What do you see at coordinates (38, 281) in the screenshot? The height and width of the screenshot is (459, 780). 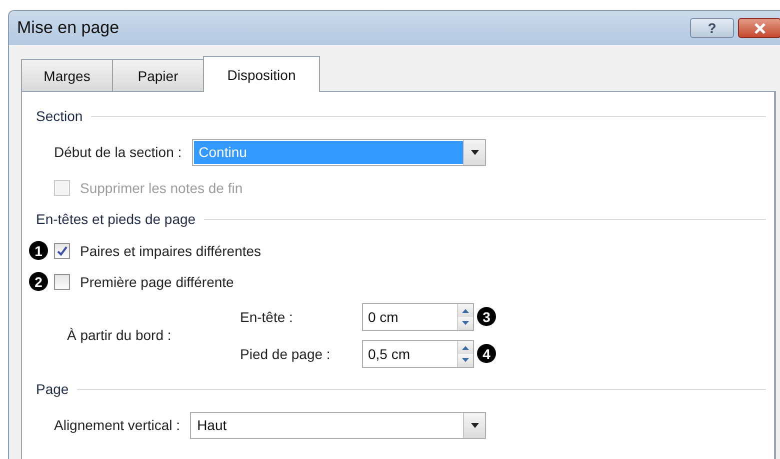 I see `callout-number: 2` at bounding box center [38, 281].